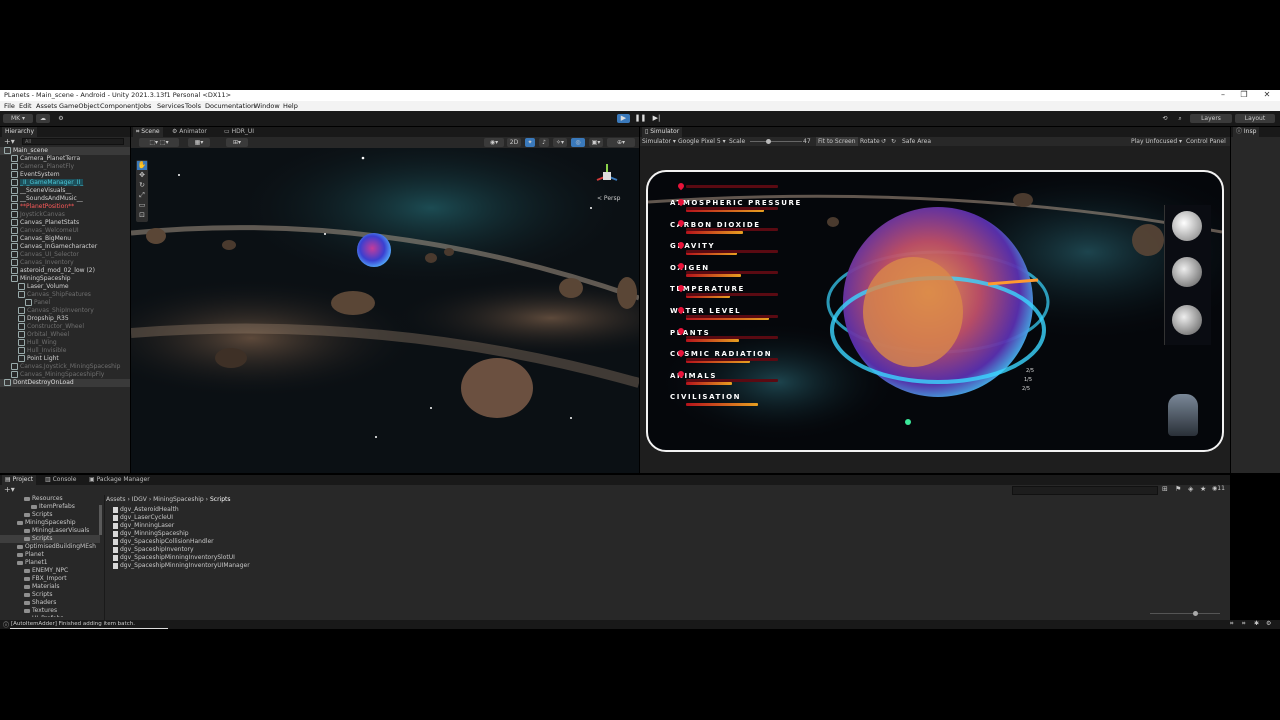  Describe the element at coordinates (65, 279) in the screenshot. I see `hierarchy-item: MiningSpaceship` at that location.